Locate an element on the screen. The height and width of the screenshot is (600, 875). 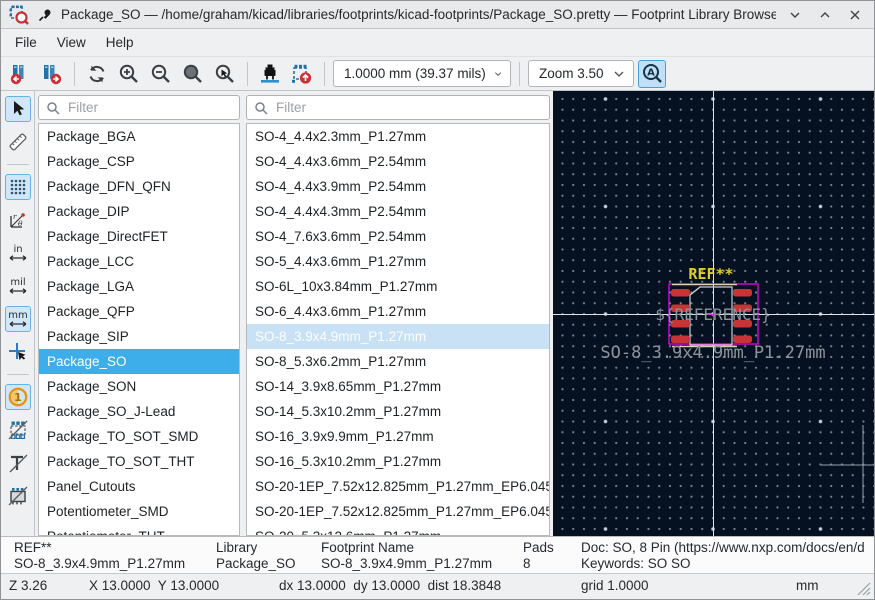
footprint-list-item: SO-8_5.3x6.2mm_P1.27mm is located at coordinates (398, 361).